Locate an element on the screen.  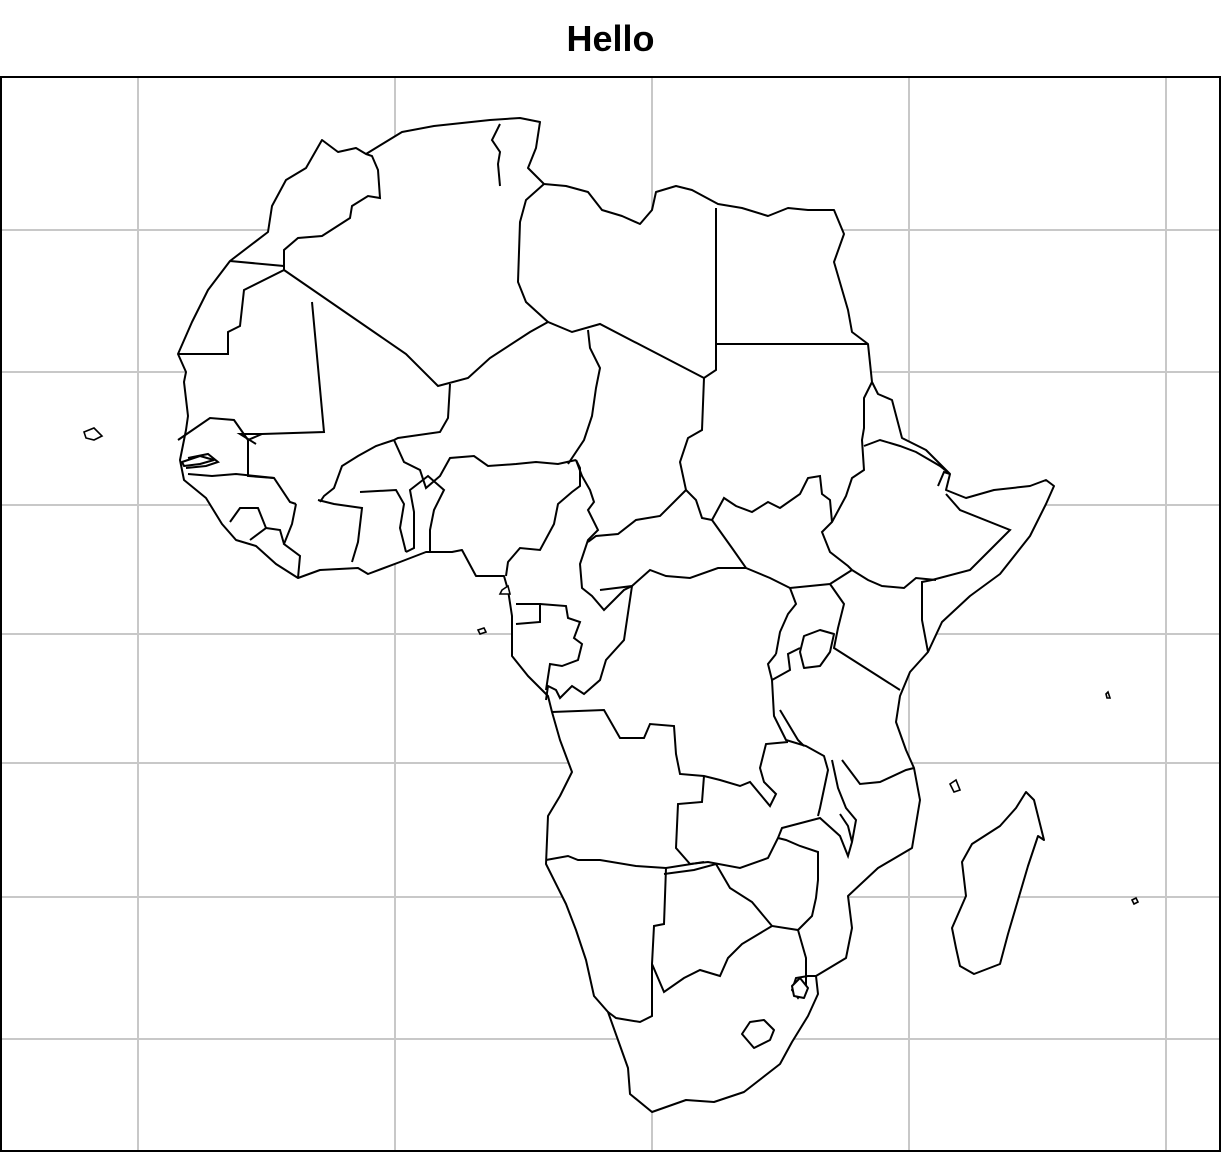
cape-verde-island is located at coordinates (93, 434).